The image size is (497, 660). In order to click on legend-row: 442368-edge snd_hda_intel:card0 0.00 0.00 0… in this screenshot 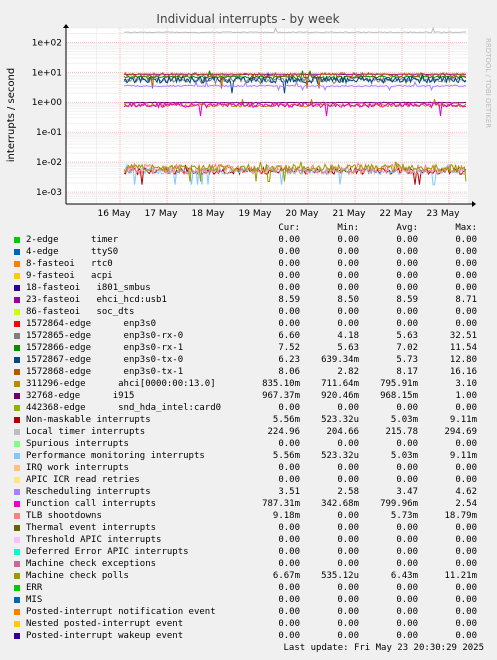, I will do `click(248, 409)`.